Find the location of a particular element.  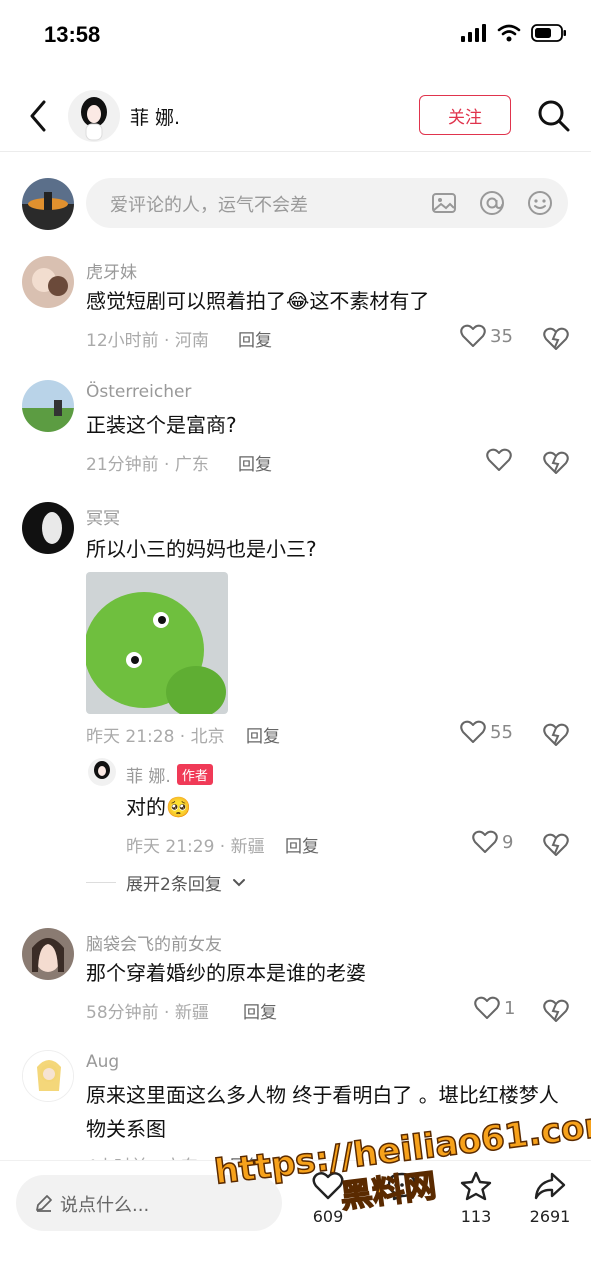

commenter-name: 冥冥 is located at coordinates (103, 516).